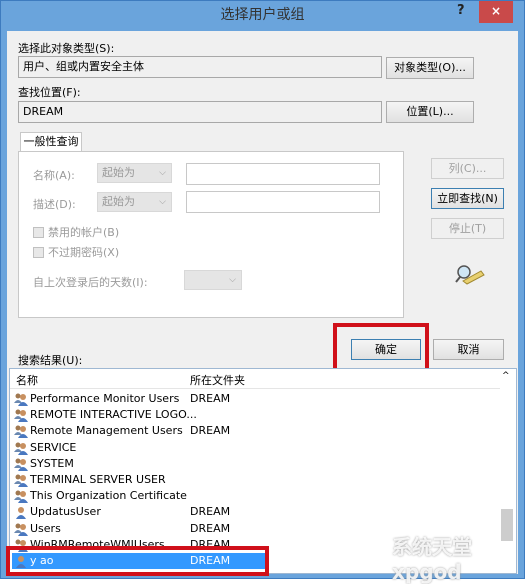 This screenshot has height=584, width=525. Describe the element at coordinates (54, 175) in the screenshot. I see `name-label: 名称(A):` at that location.